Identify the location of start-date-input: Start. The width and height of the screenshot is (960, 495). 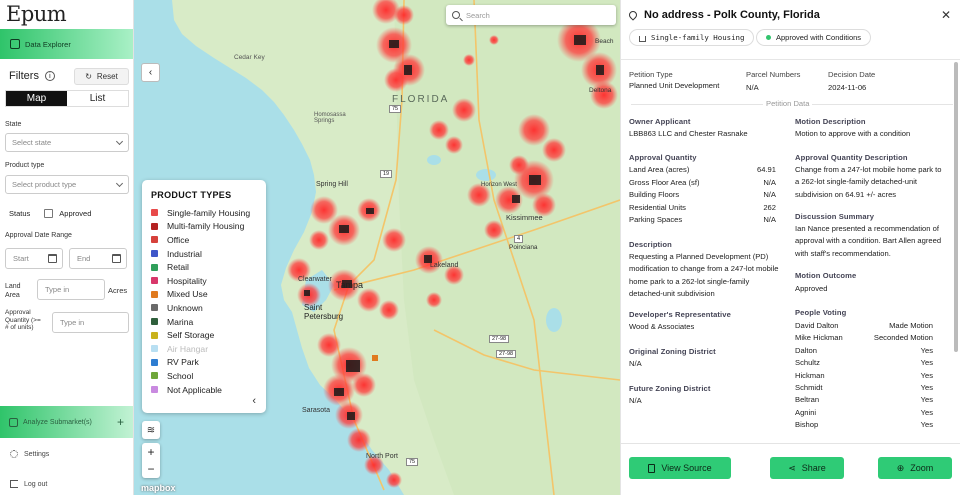
(34, 258).